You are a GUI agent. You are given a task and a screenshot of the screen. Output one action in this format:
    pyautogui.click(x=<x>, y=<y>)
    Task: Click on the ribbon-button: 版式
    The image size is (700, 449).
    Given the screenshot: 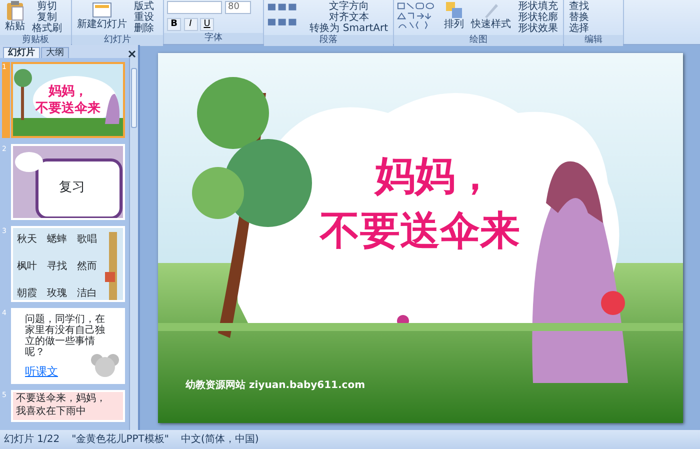 What is the action you would take?
    pyautogui.click(x=144, y=6)
    